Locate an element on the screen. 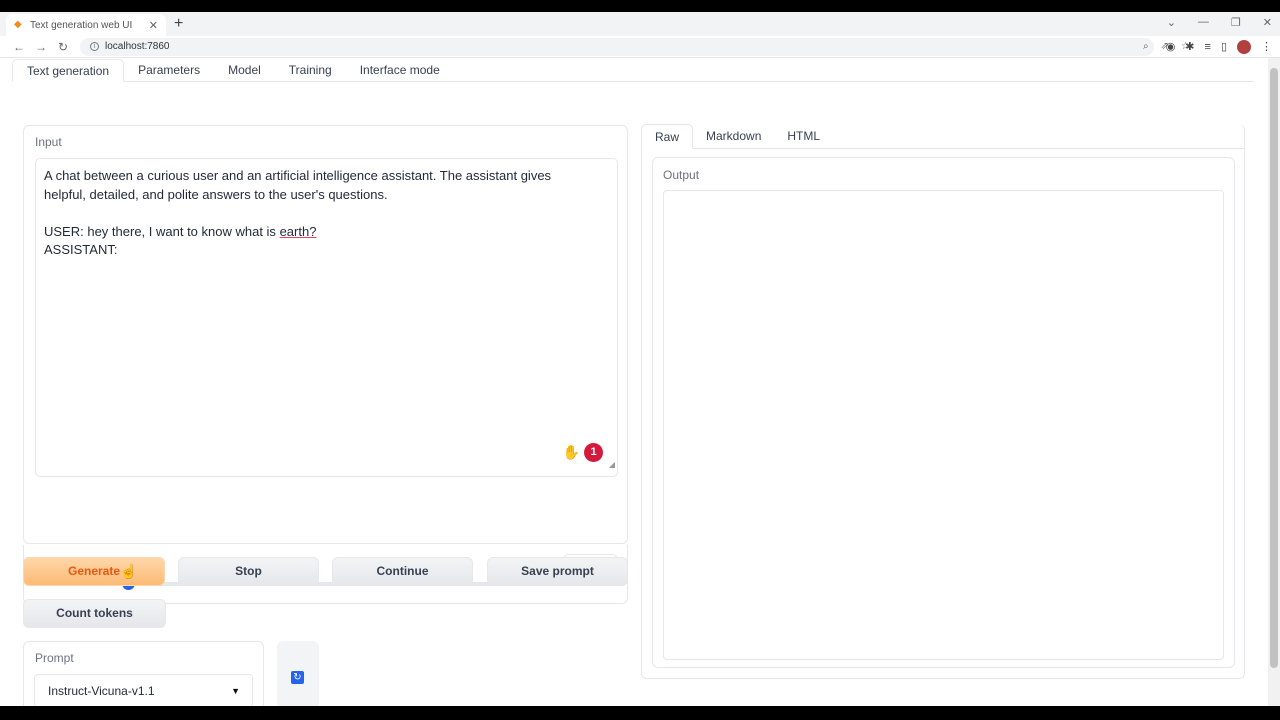  count-tokens-button: Count tokens is located at coordinates (94, 613).